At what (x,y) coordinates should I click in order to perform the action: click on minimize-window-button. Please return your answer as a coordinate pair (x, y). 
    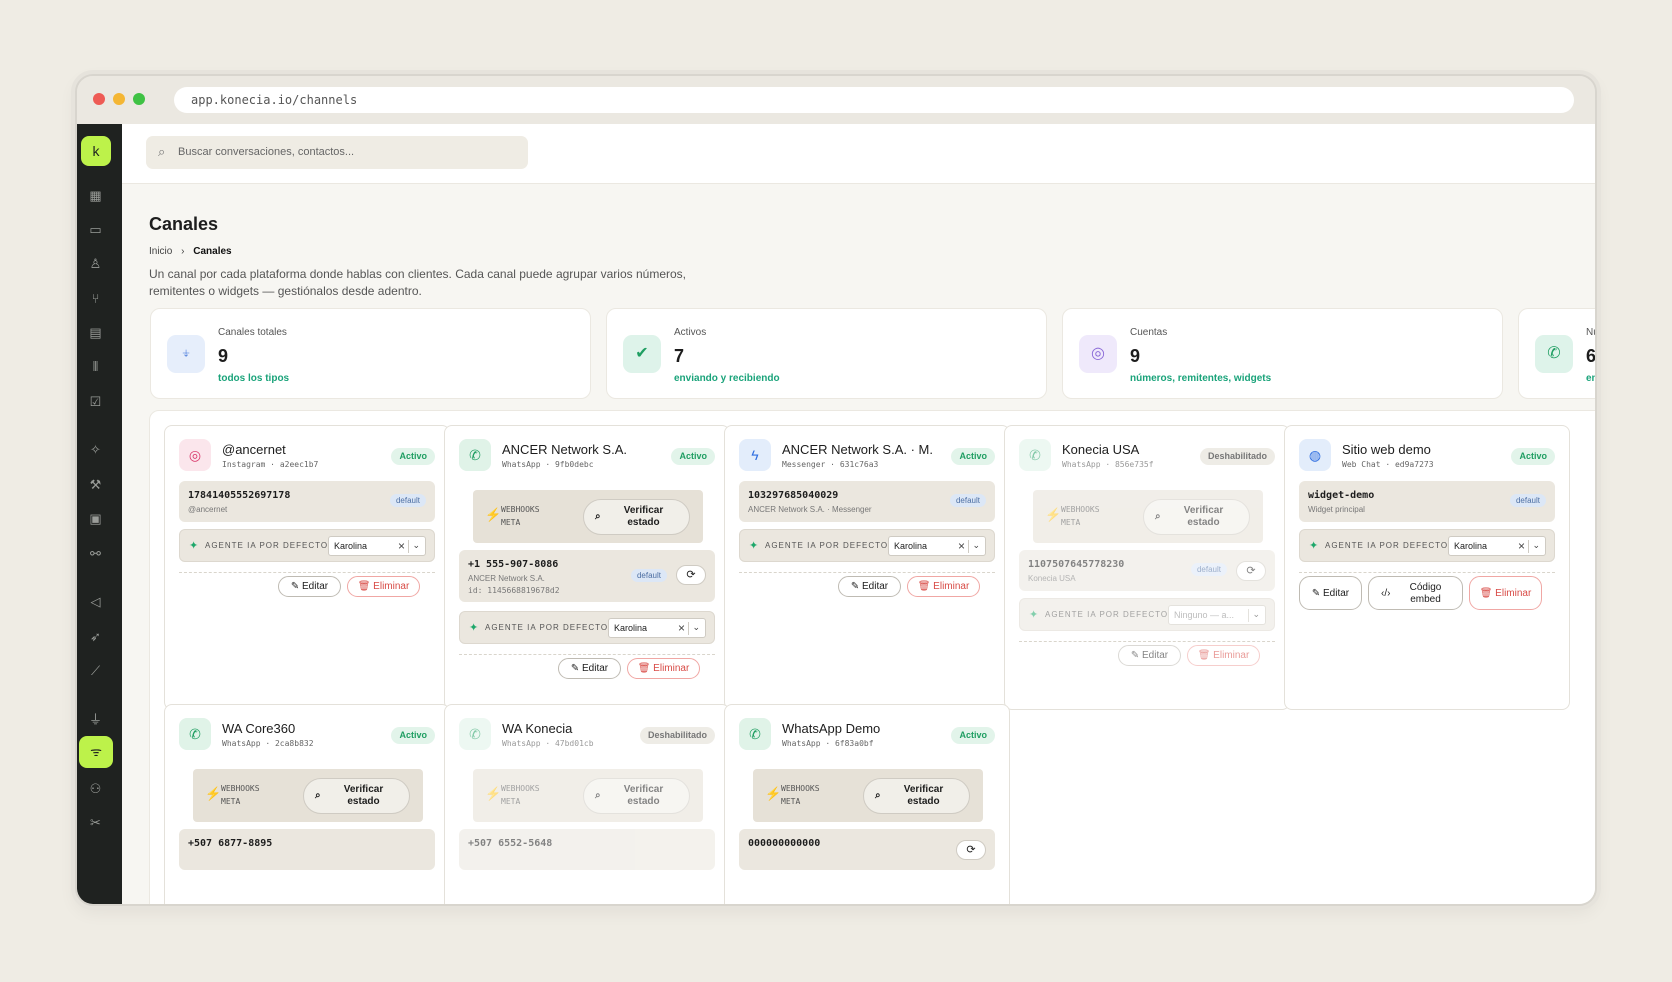
    Looking at the image, I should click on (119, 99).